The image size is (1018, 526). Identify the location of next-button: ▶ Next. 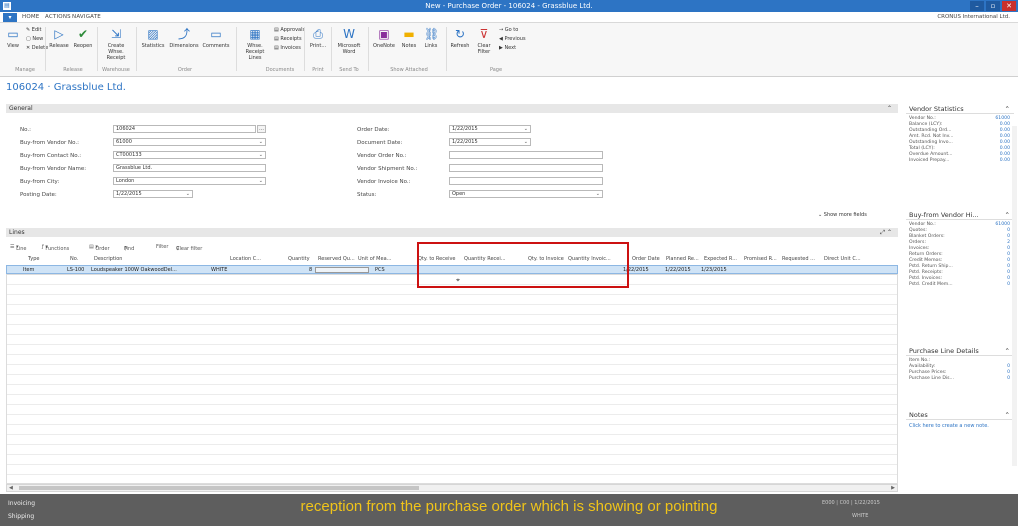
(507, 48).